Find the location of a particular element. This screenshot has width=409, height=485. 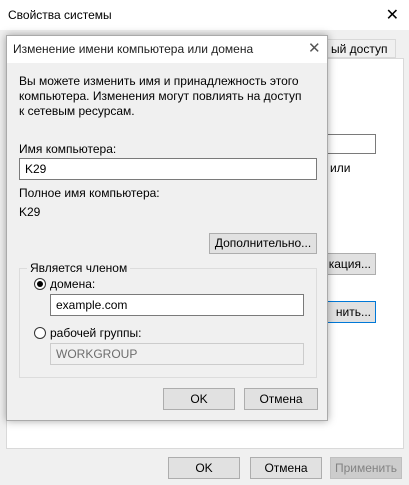

full-computer-name-label: Полное имя компьютера: is located at coordinates (89, 193).